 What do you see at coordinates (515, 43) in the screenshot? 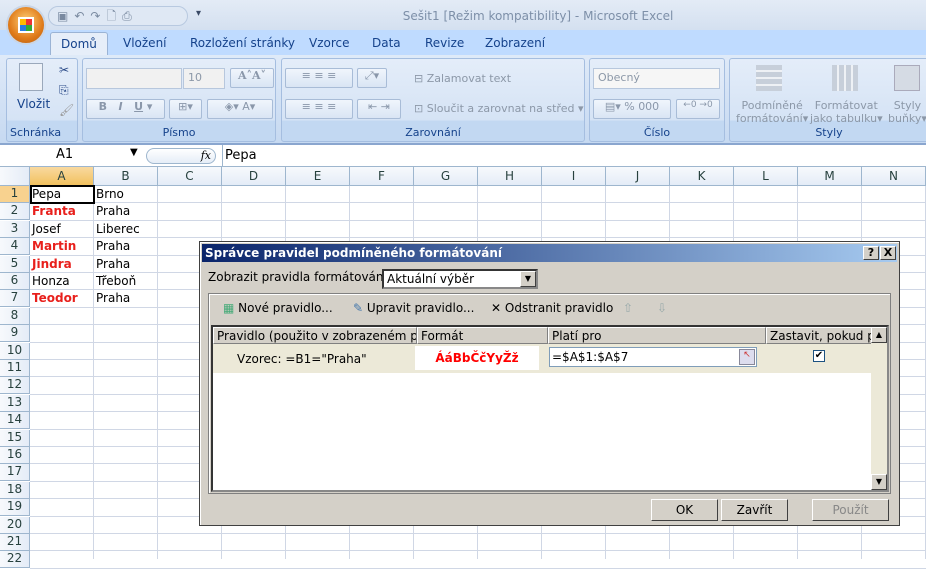
I see `tab-view: Zobrazení` at bounding box center [515, 43].